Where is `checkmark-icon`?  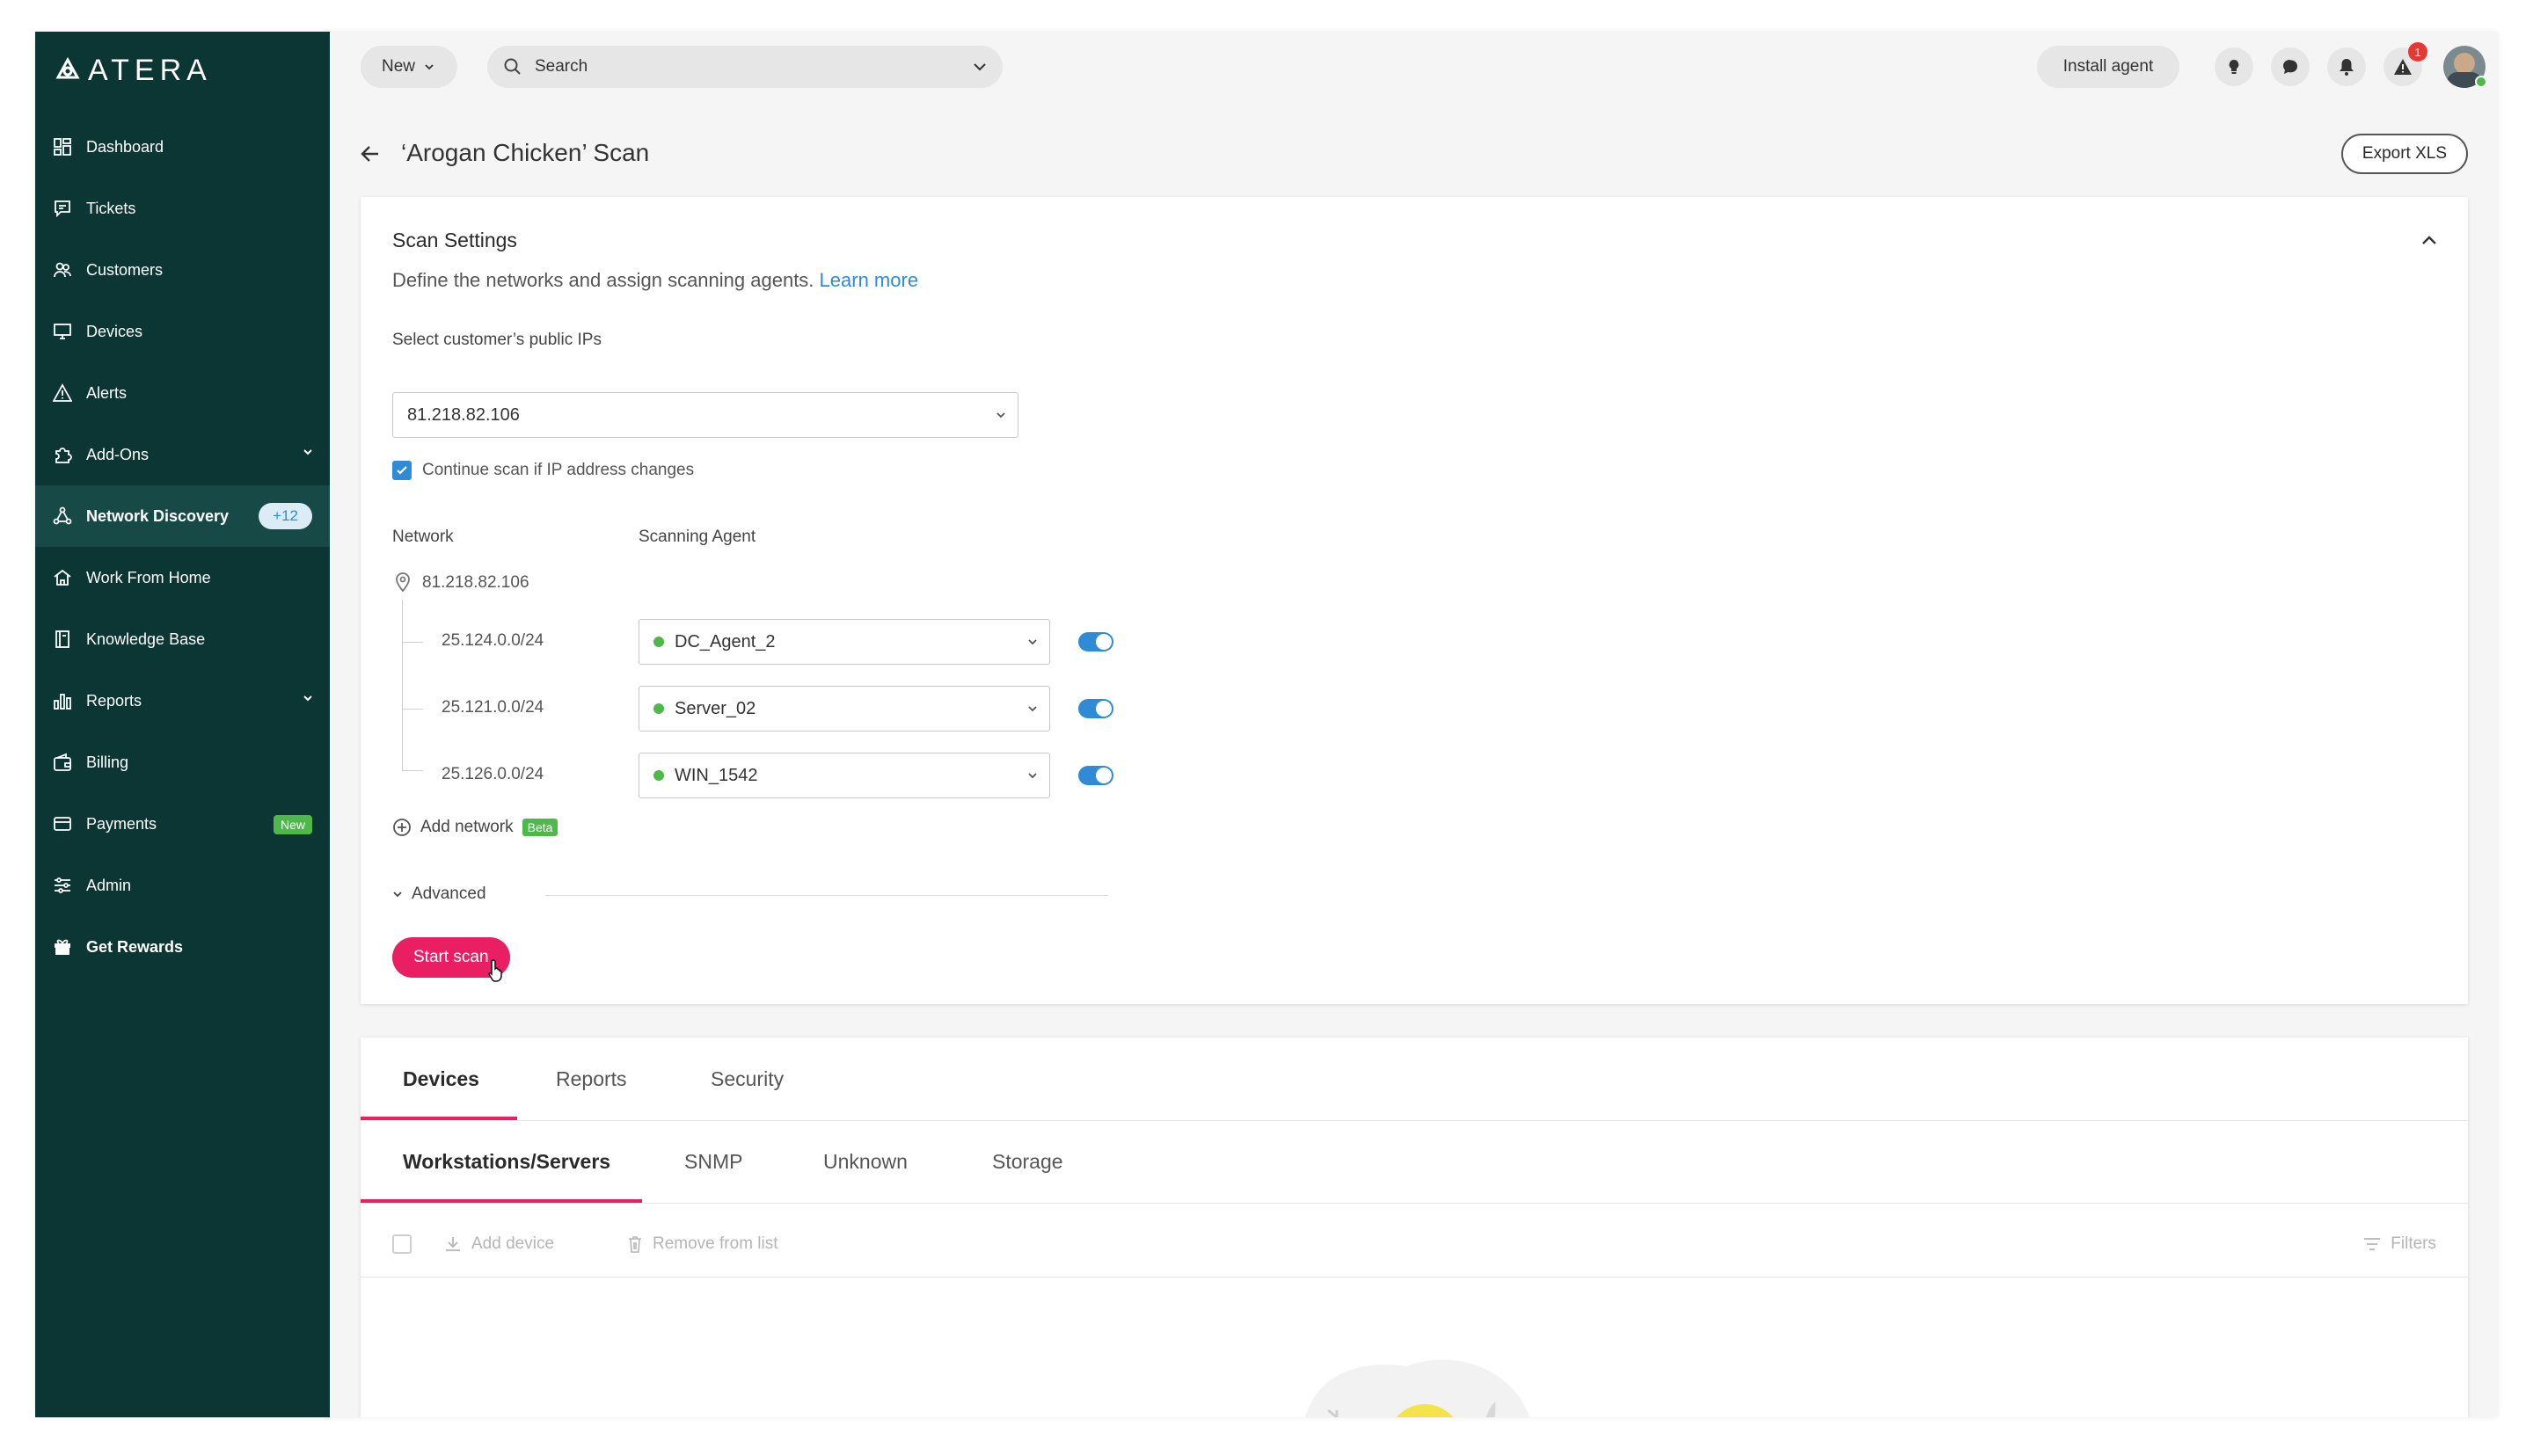 checkmark-icon is located at coordinates (402, 470).